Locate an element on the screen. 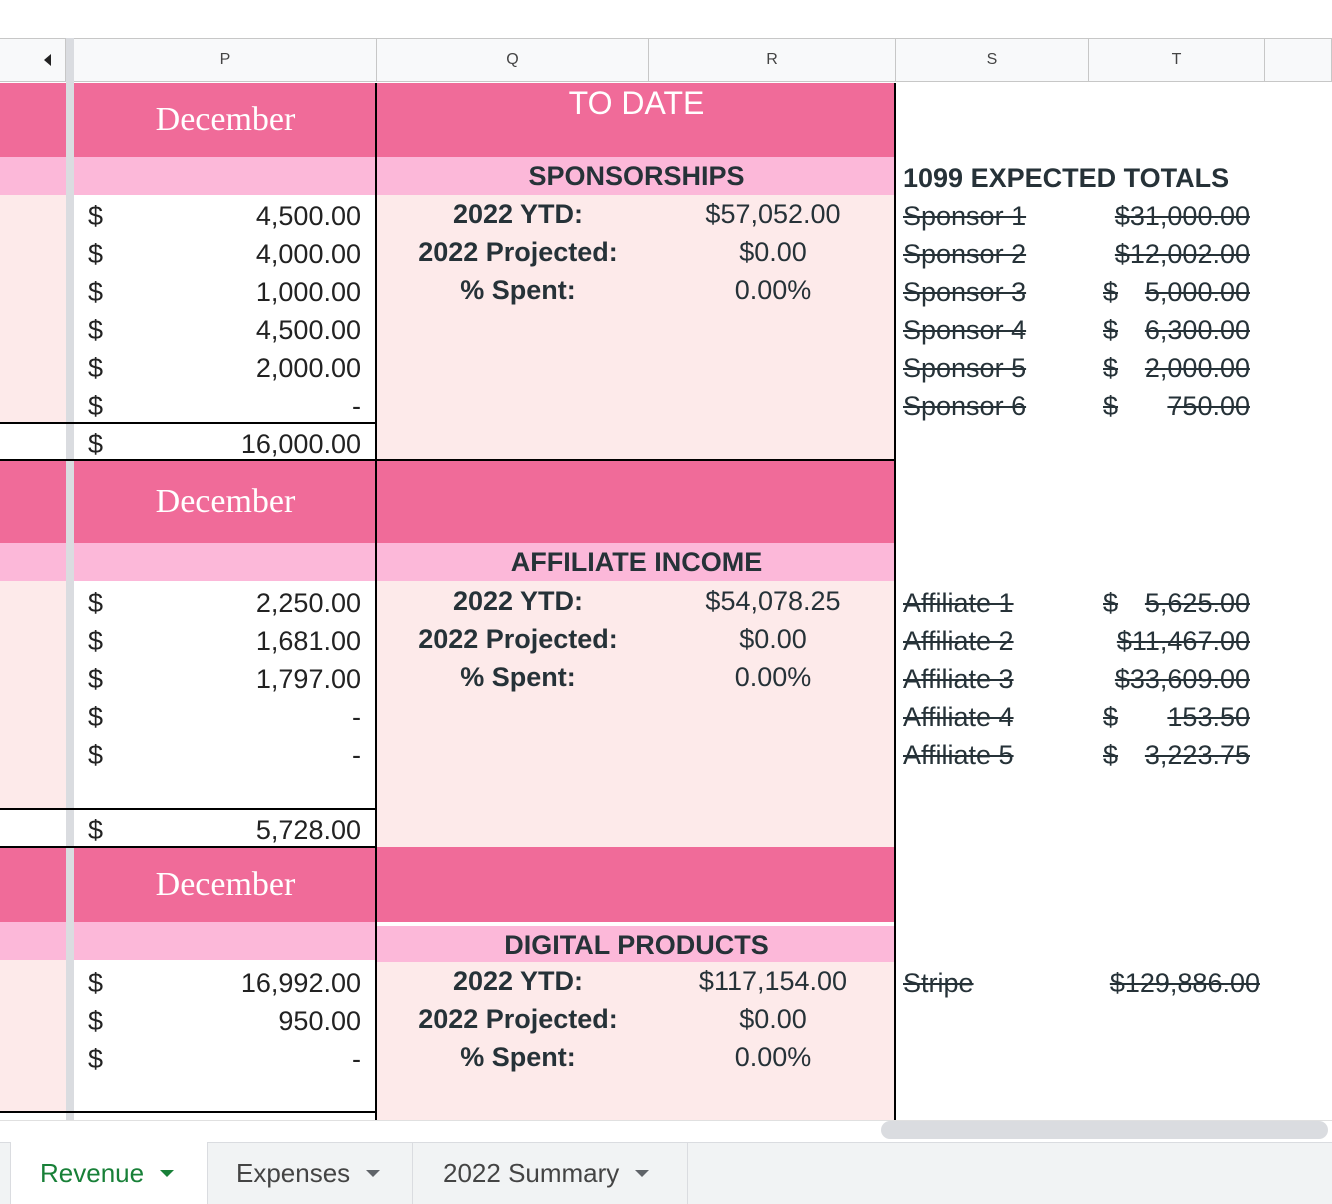  affiliate-name: Affiliate 3 is located at coordinates (998, 679).